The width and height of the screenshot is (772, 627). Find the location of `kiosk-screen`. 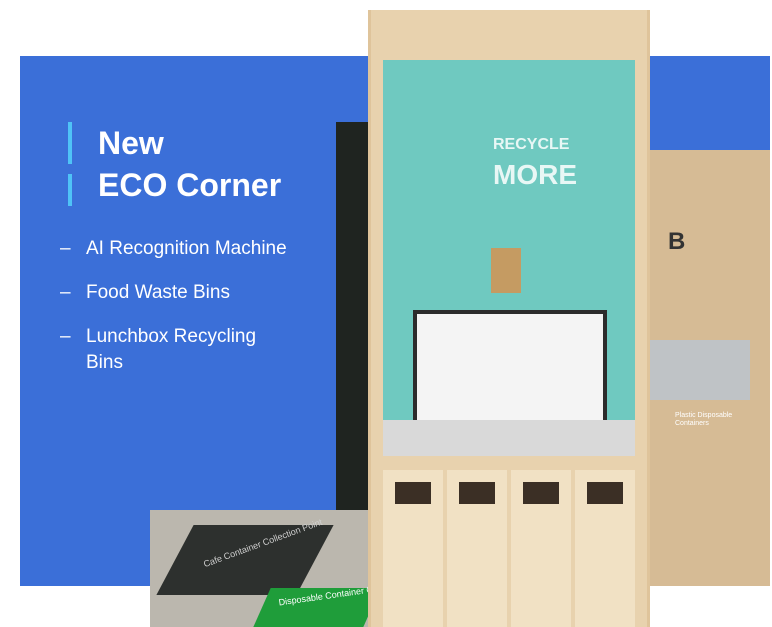

kiosk-screen is located at coordinates (510, 371).